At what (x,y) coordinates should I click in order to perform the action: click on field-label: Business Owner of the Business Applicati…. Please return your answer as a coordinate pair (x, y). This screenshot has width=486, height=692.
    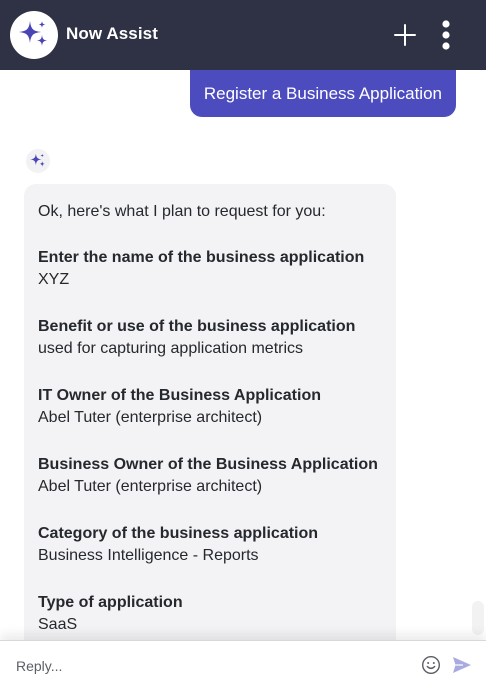
    Looking at the image, I should click on (208, 464).